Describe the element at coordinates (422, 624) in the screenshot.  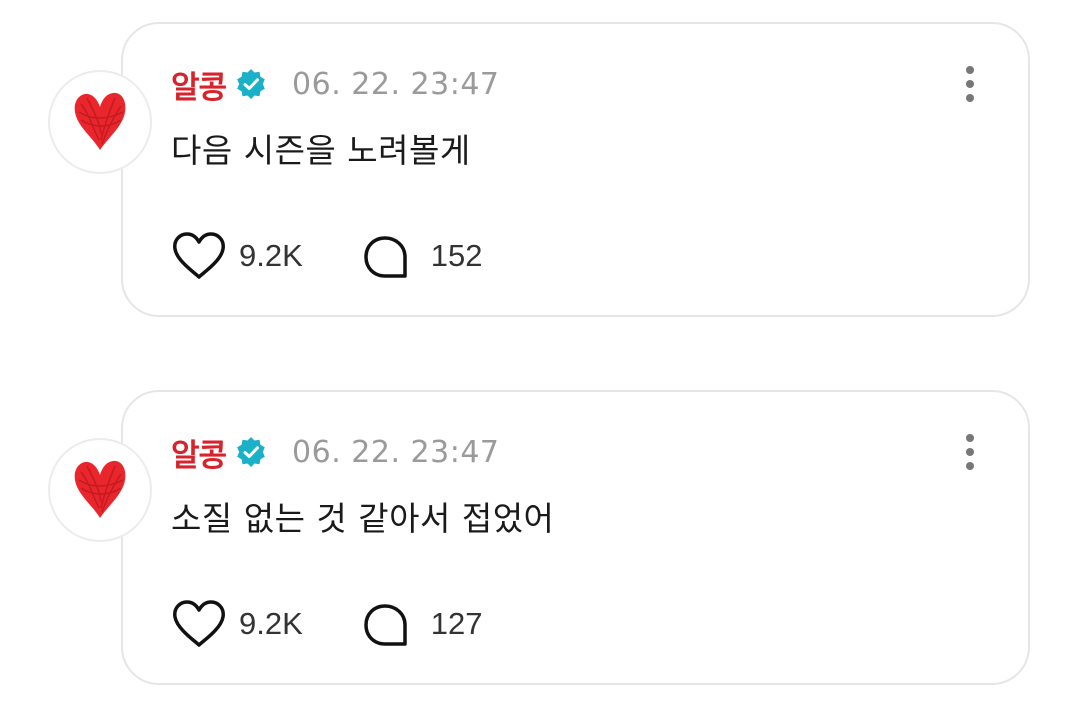
I see `comment-button: 127` at that location.